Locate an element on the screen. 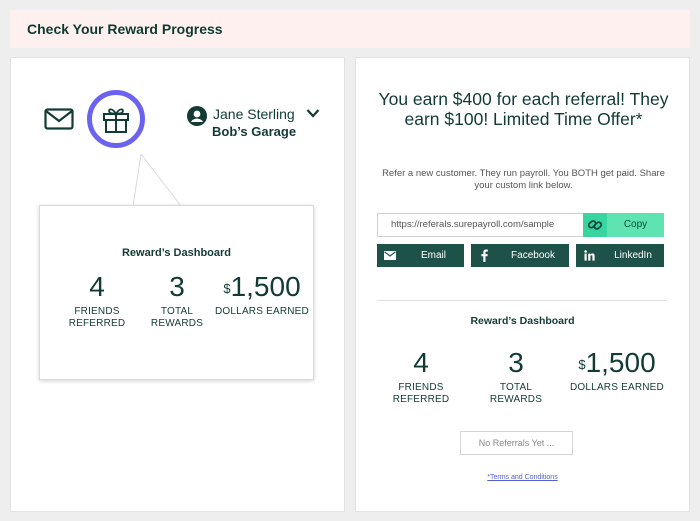 This screenshot has width=700, height=521. referral-link-field: https://referals.surepayroll.com/sample is located at coordinates (480, 225).